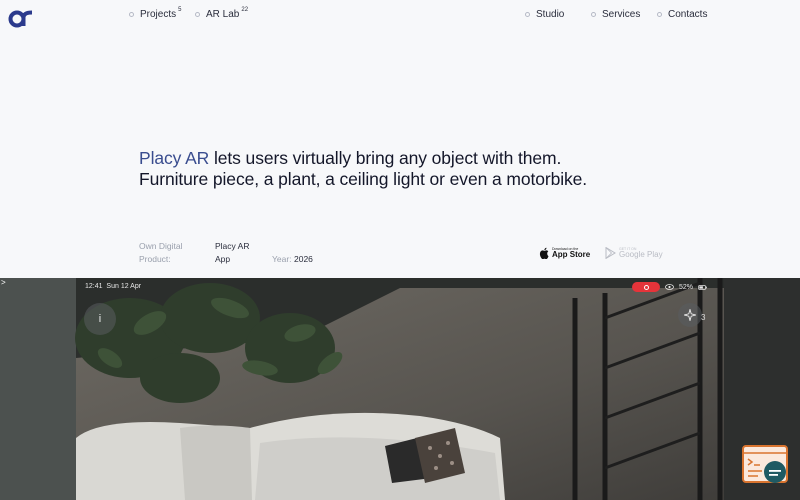  I want to click on nav-studio: Studio, so click(544, 14).